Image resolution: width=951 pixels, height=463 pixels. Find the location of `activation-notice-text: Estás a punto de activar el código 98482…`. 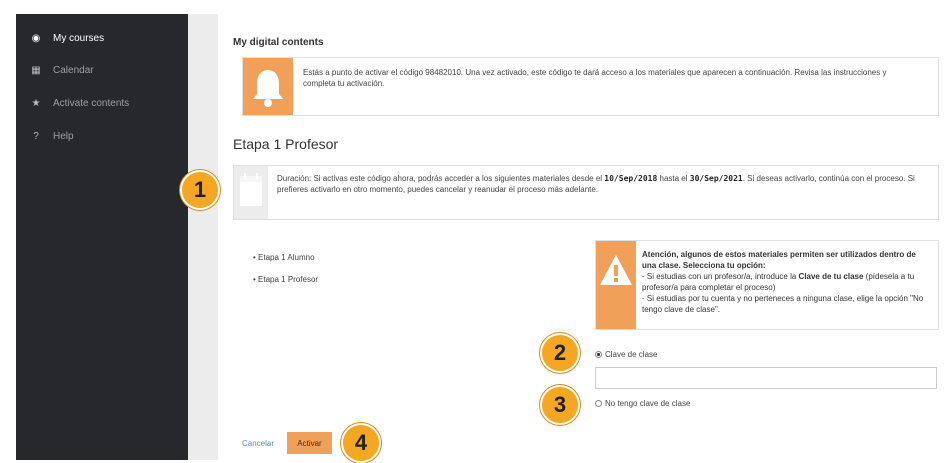

activation-notice-text: Estás a punto de activar el código 98482… is located at coordinates (595, 78).